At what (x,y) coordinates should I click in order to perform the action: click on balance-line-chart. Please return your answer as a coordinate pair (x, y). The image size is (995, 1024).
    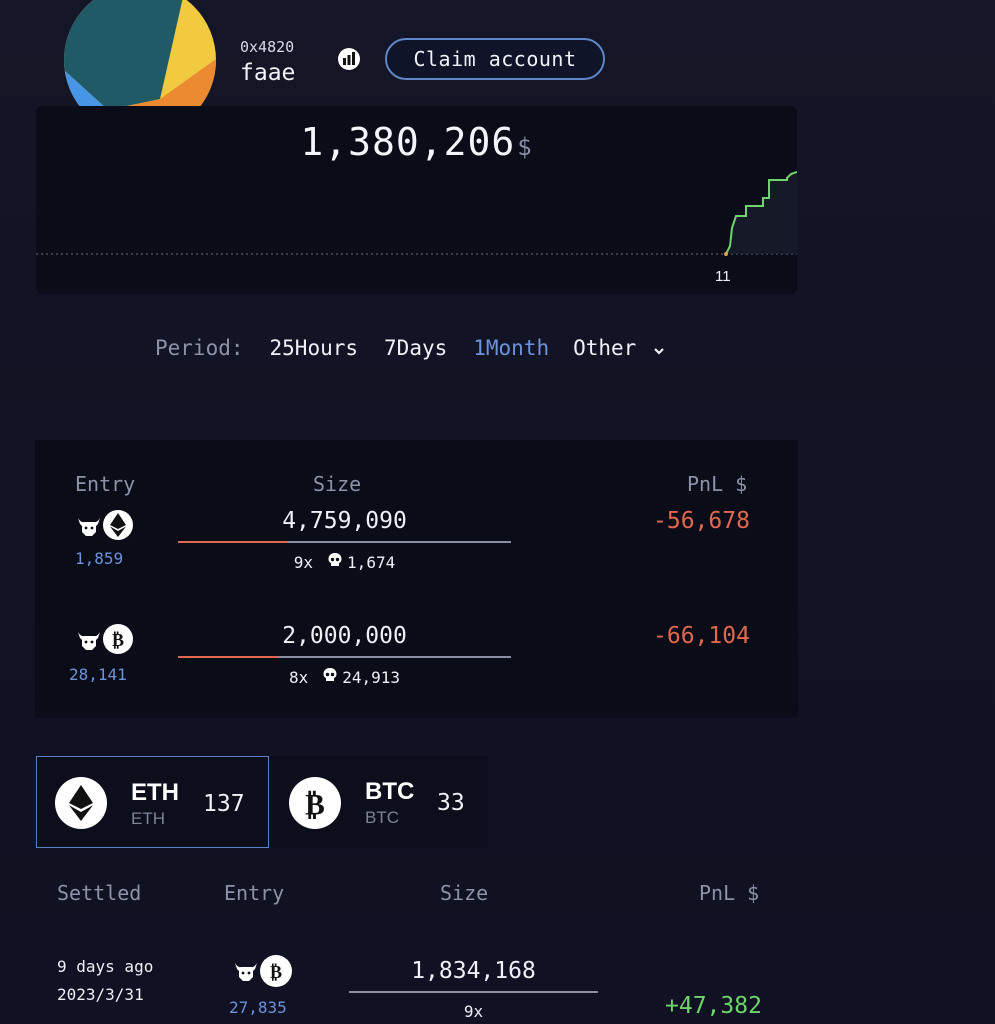
    Looking at the image, I should click on (416, 213).